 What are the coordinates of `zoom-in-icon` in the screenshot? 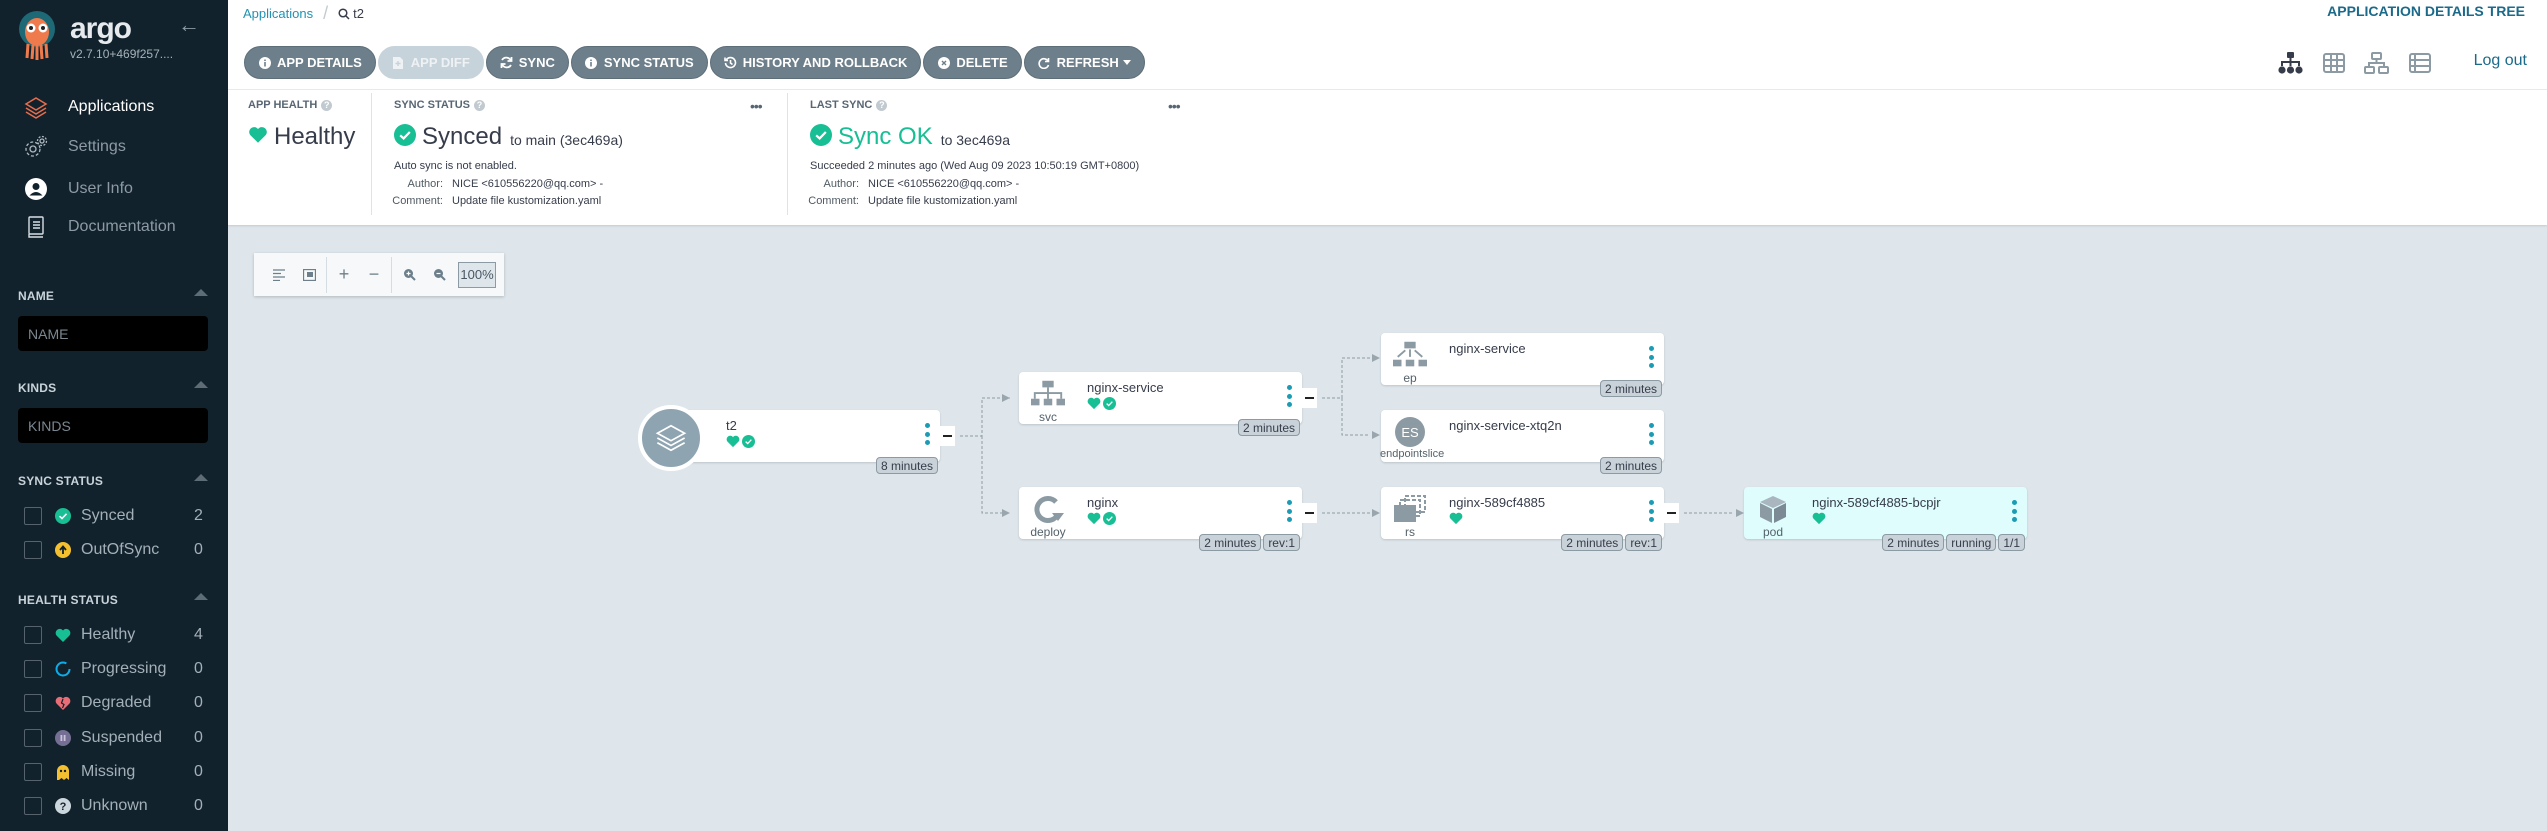 It's located at (409, 275).